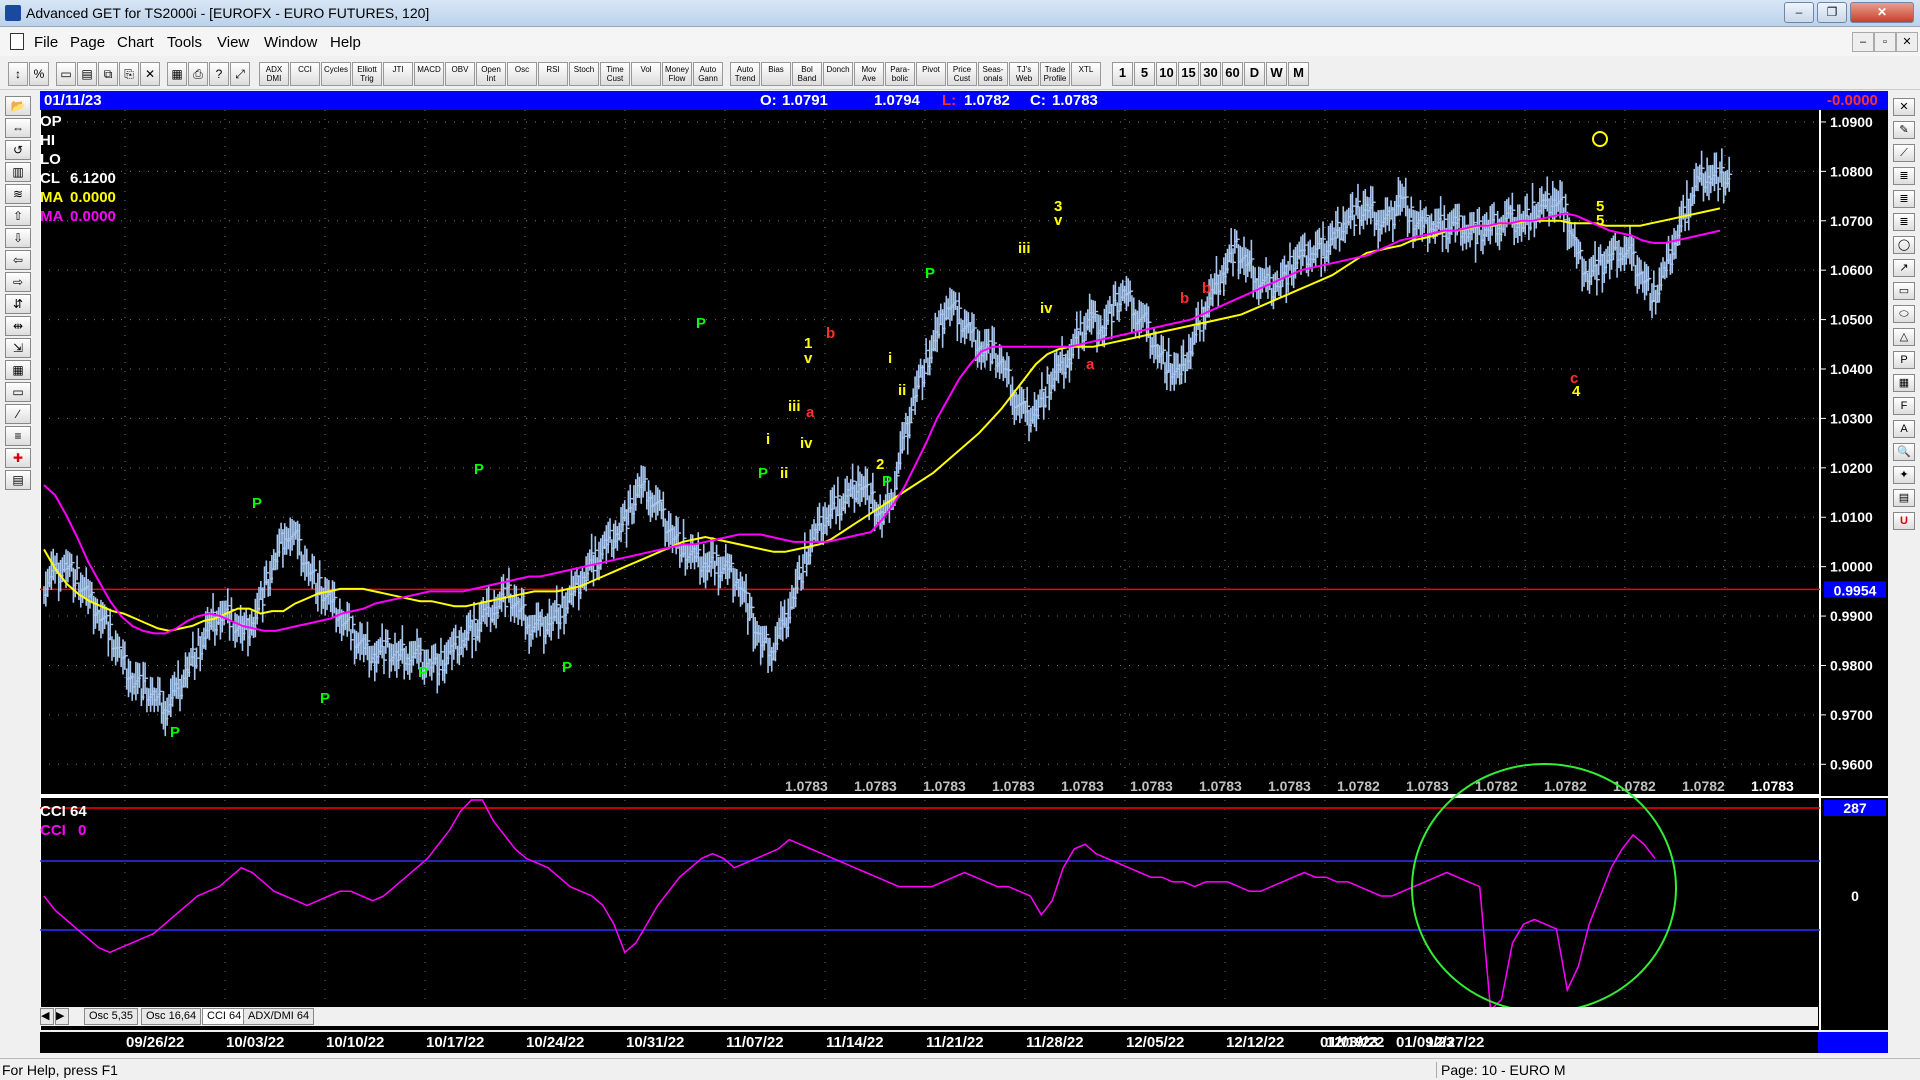 The width and height of the screenshot is (1920, 1080). I want to click on close-draw-icon: ✕, so click(1904, 107).